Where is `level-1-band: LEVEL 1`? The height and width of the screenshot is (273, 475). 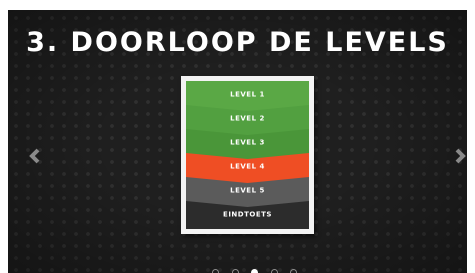 level-1-band: LEVEL 1 is located at coordinates (247, 96).